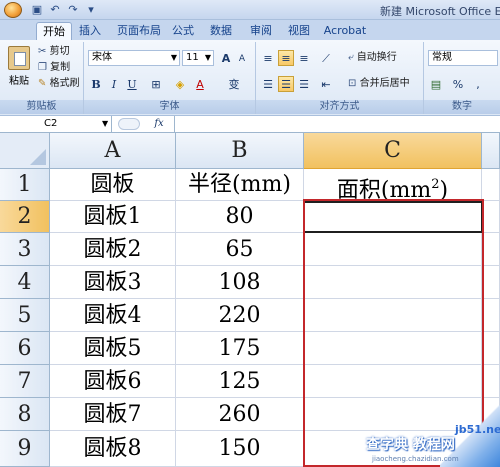 This screenshot has height=467, width=500. Describe the element at coordinates (242, 58) in the screenshot. I see `shrink-font-button: A` at that location.